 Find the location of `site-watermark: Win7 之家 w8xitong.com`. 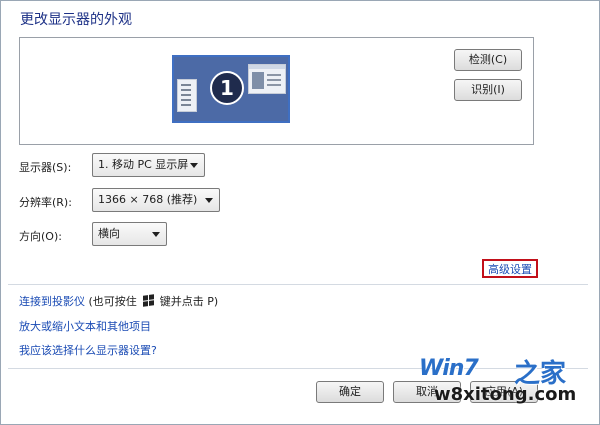

site-watermark: Win7 之家 w8xitong.com is located at coordinates (498, 384).